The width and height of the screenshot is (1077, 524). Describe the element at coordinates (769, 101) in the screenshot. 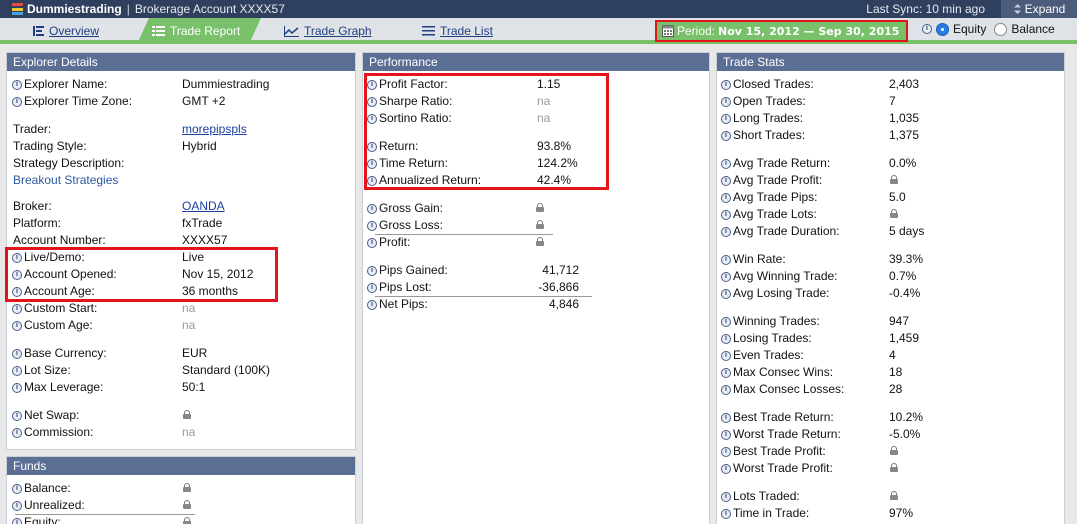

I see `open-trades-label: Open Trades:` at that location.